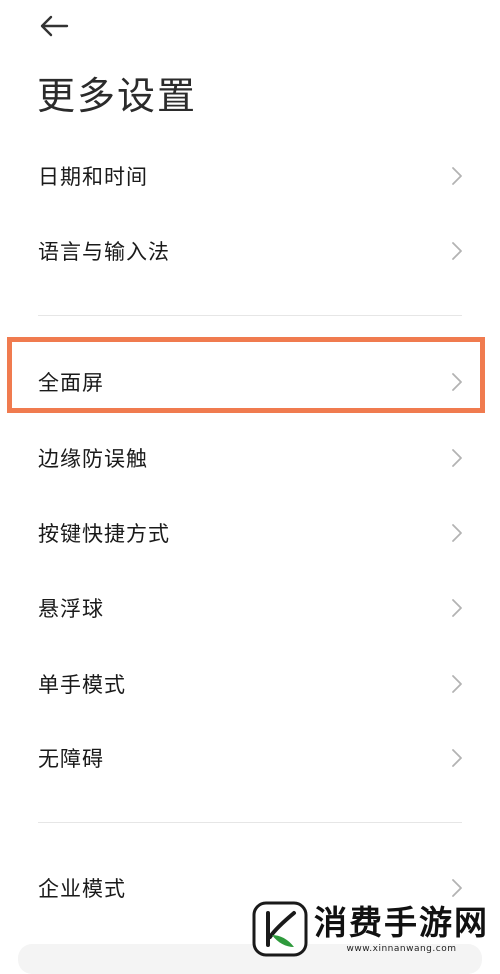 This screenshot has width=500, height=974. Describe the element at coordinates (401, 949) in the screenshot. I see `watermark-url: www.xinnanwang.com` at that location.